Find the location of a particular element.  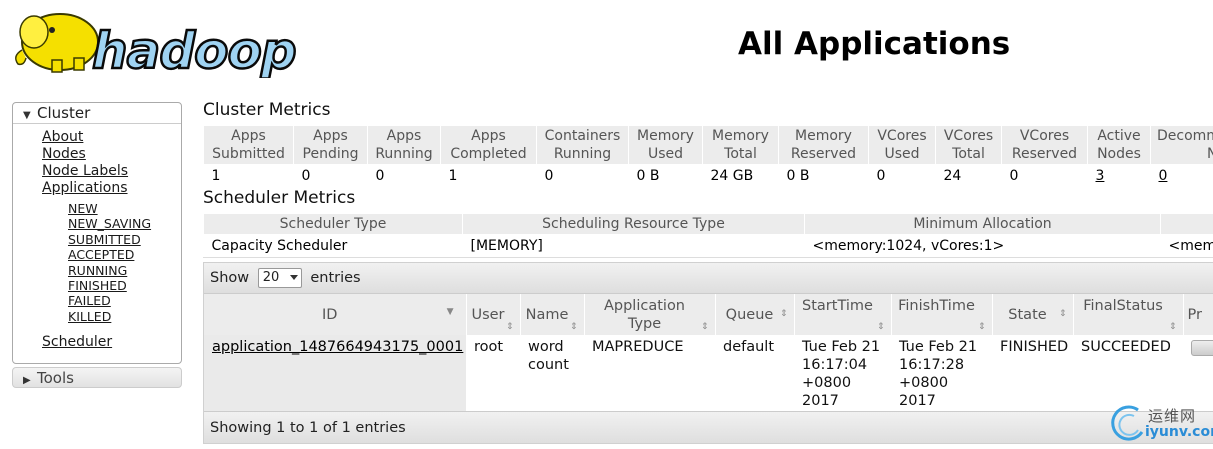

apps-completed-value: 1 is located at coordinates (488, 175).